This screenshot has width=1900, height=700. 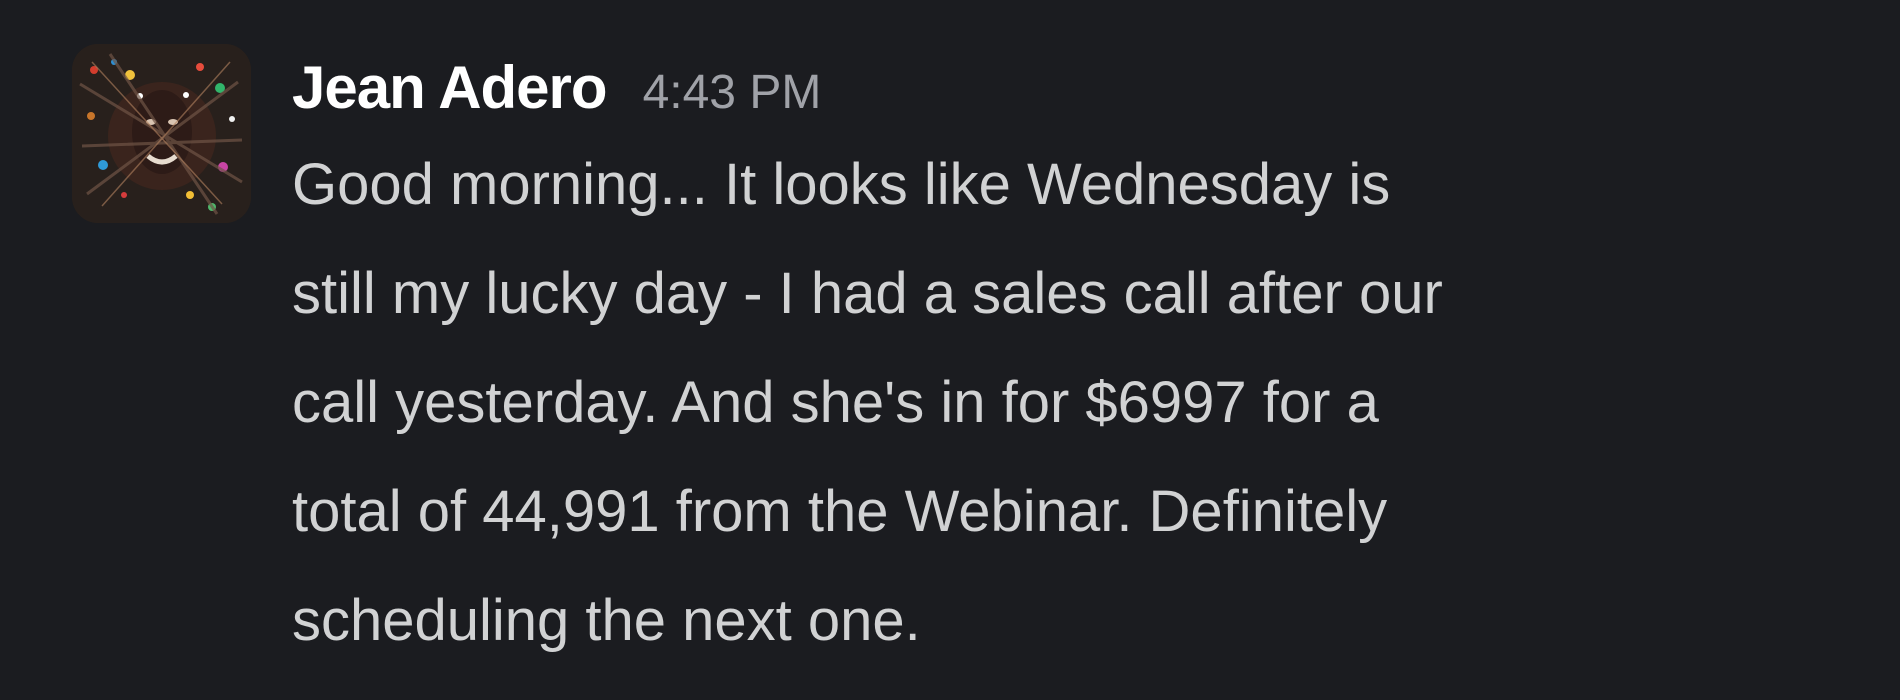 I want to click on user-avatar, so click(x=161, y=133).